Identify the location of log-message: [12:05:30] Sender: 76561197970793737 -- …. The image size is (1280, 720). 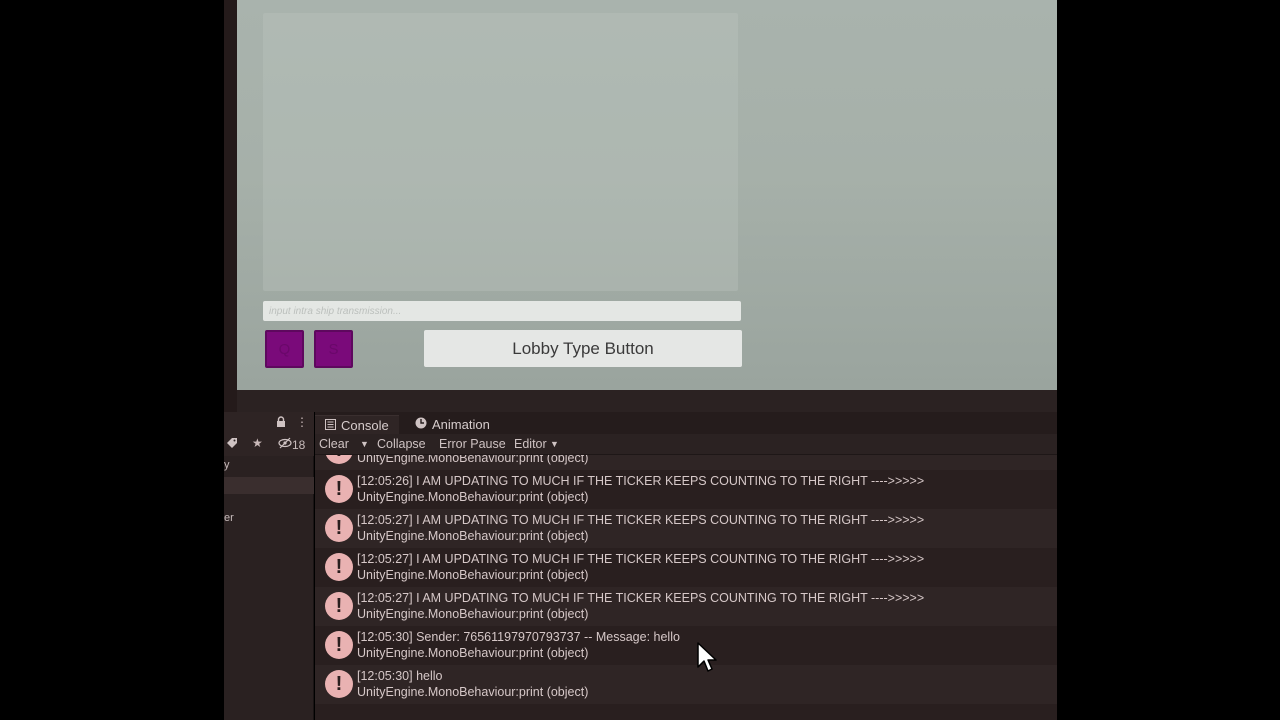
(518, 637).